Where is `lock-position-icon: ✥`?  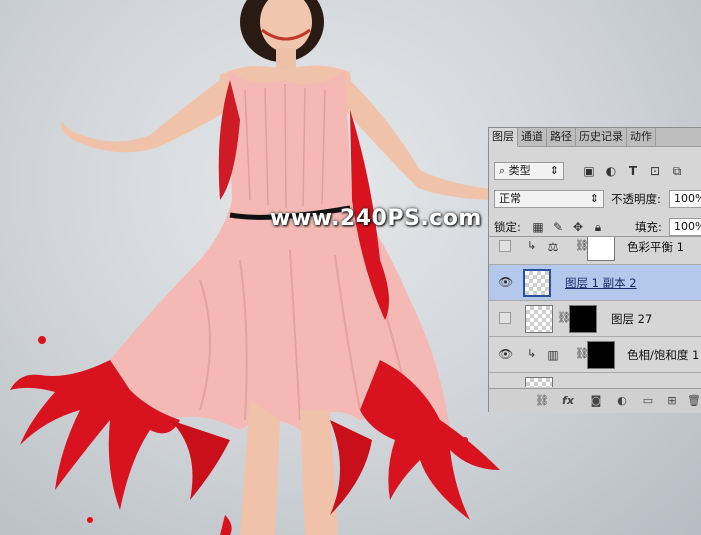
lock-position-icon: ✥ is located at coordinates (578, 227).